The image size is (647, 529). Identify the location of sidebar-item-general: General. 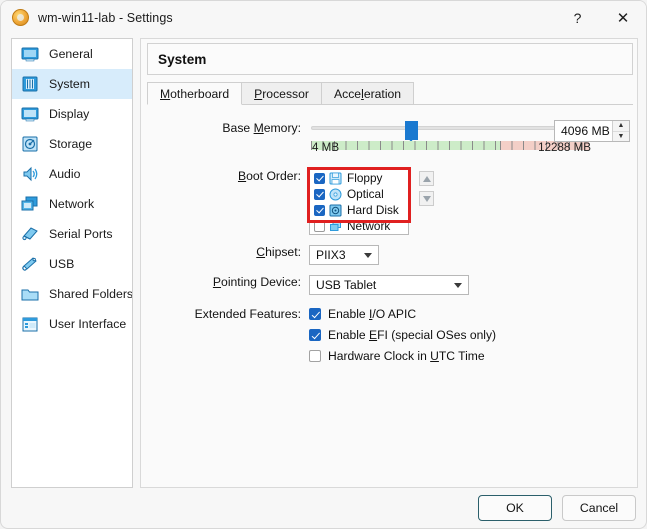
(72, 54).